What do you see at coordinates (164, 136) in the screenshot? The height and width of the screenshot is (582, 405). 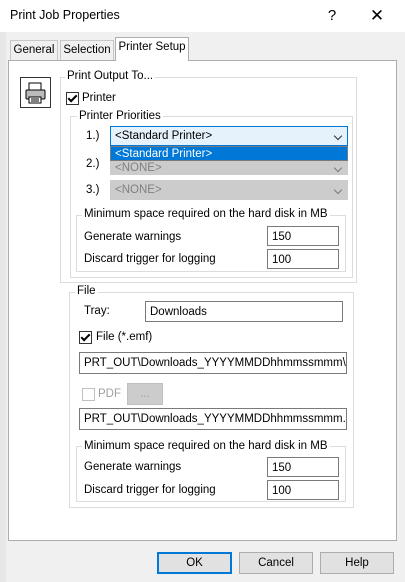 I see `priority-1-value: <Standard Printer>` at bounding box center [164, 136].